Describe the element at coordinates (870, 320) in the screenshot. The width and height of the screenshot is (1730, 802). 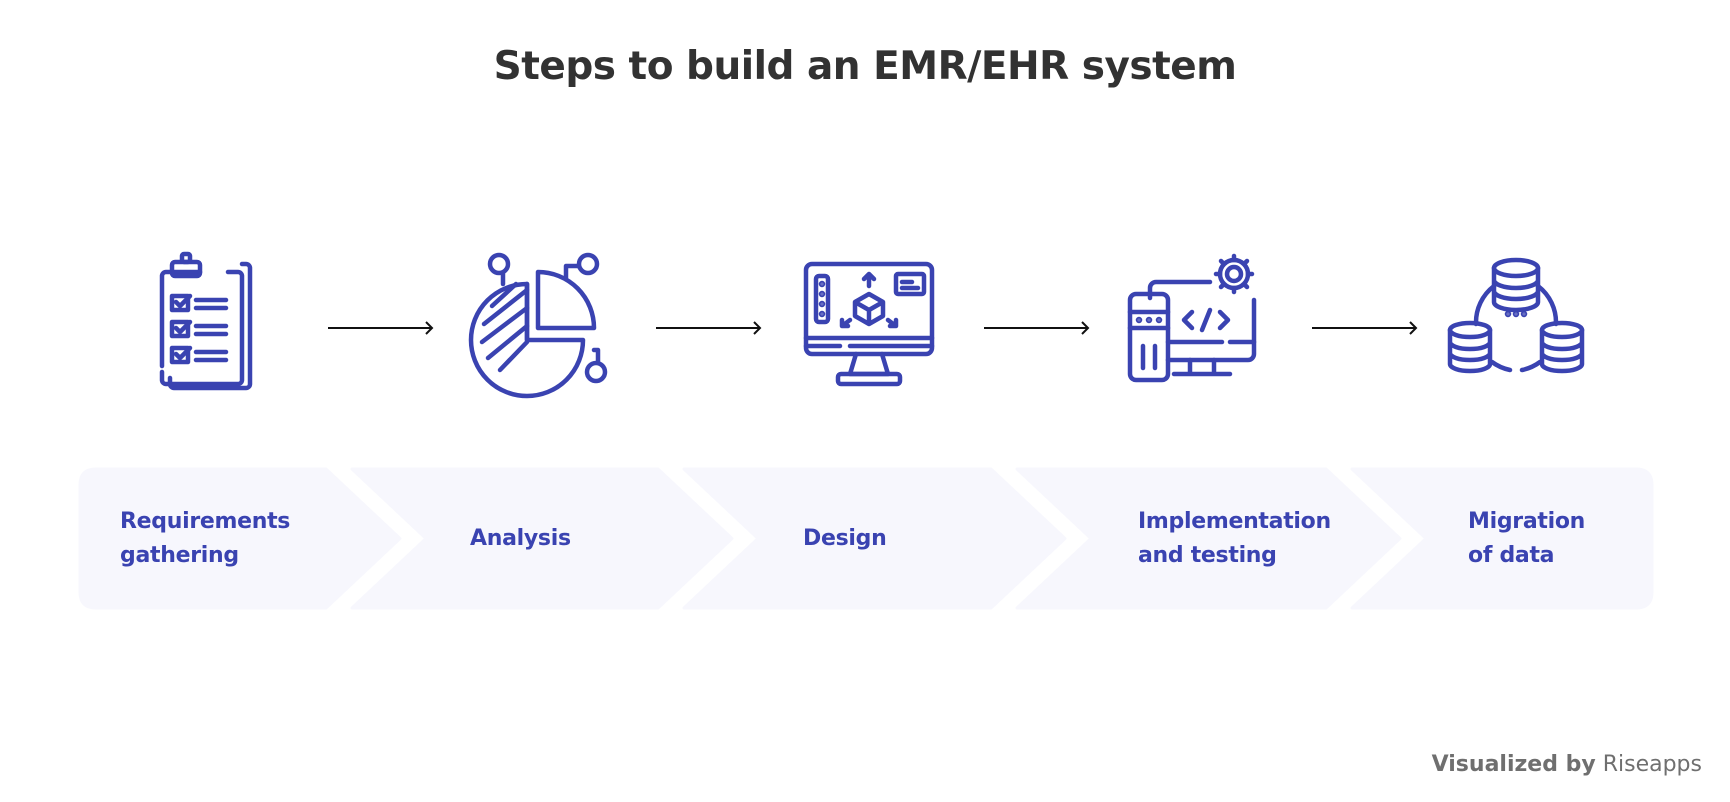
I see `monitor-3d-design-icon` at that location.